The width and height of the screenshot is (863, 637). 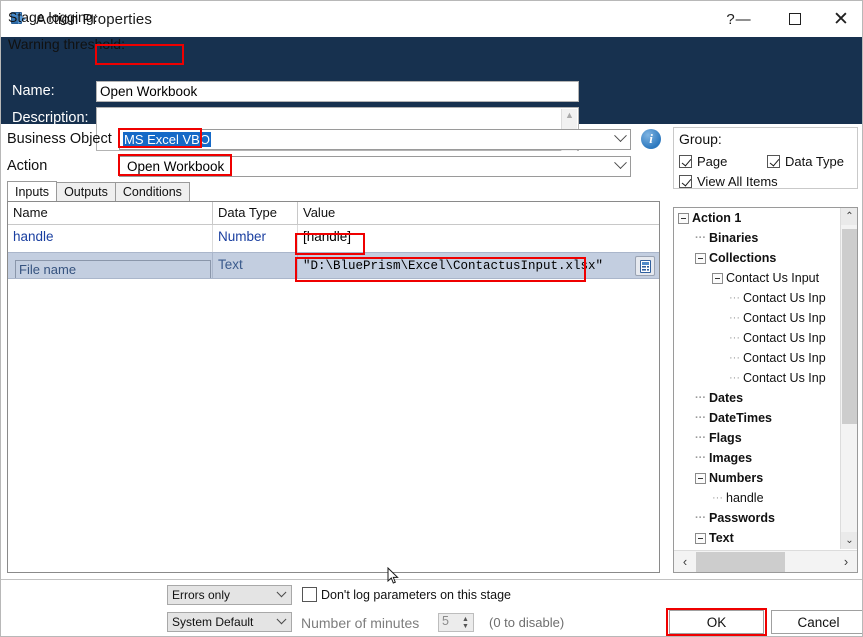 I want to click on tree-node-label: Numbers, so click(x=736, y=478).